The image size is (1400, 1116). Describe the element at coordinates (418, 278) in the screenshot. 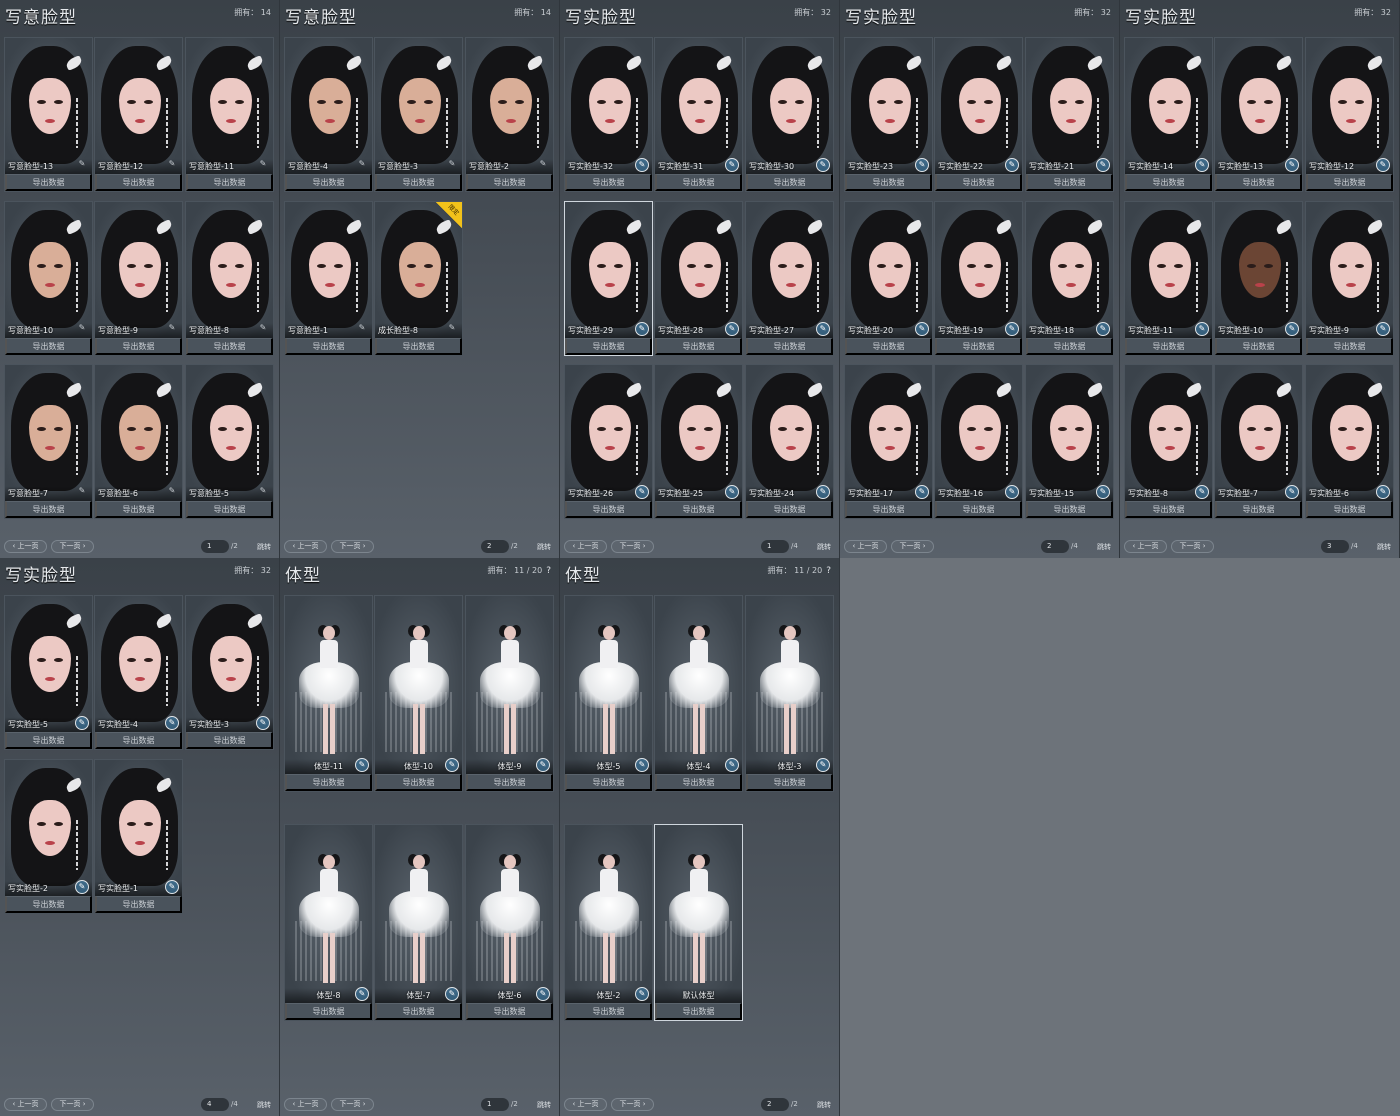

I see `face-card: 限定 成长脸型-8 ✎ 导出数据` at that location.